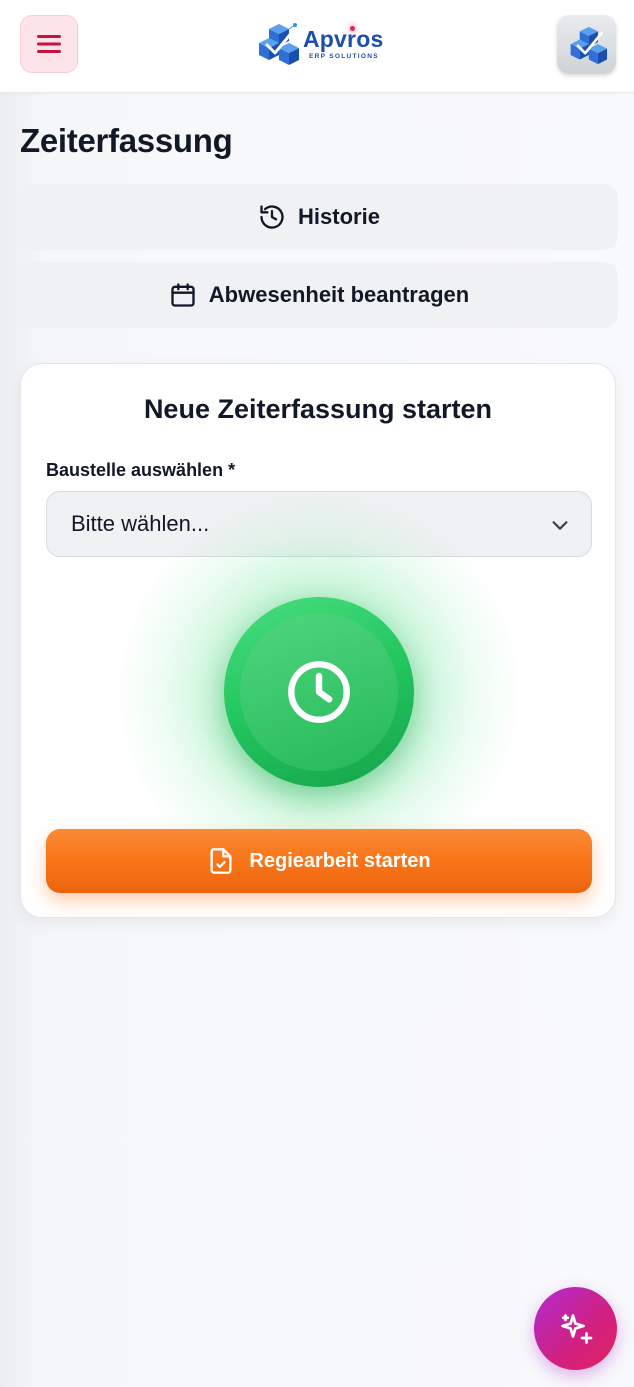 The image size is (634, 1387). Describe the element at coordinates (352, 28) in the screenshot. I see `logo-accent-dot` at that location.